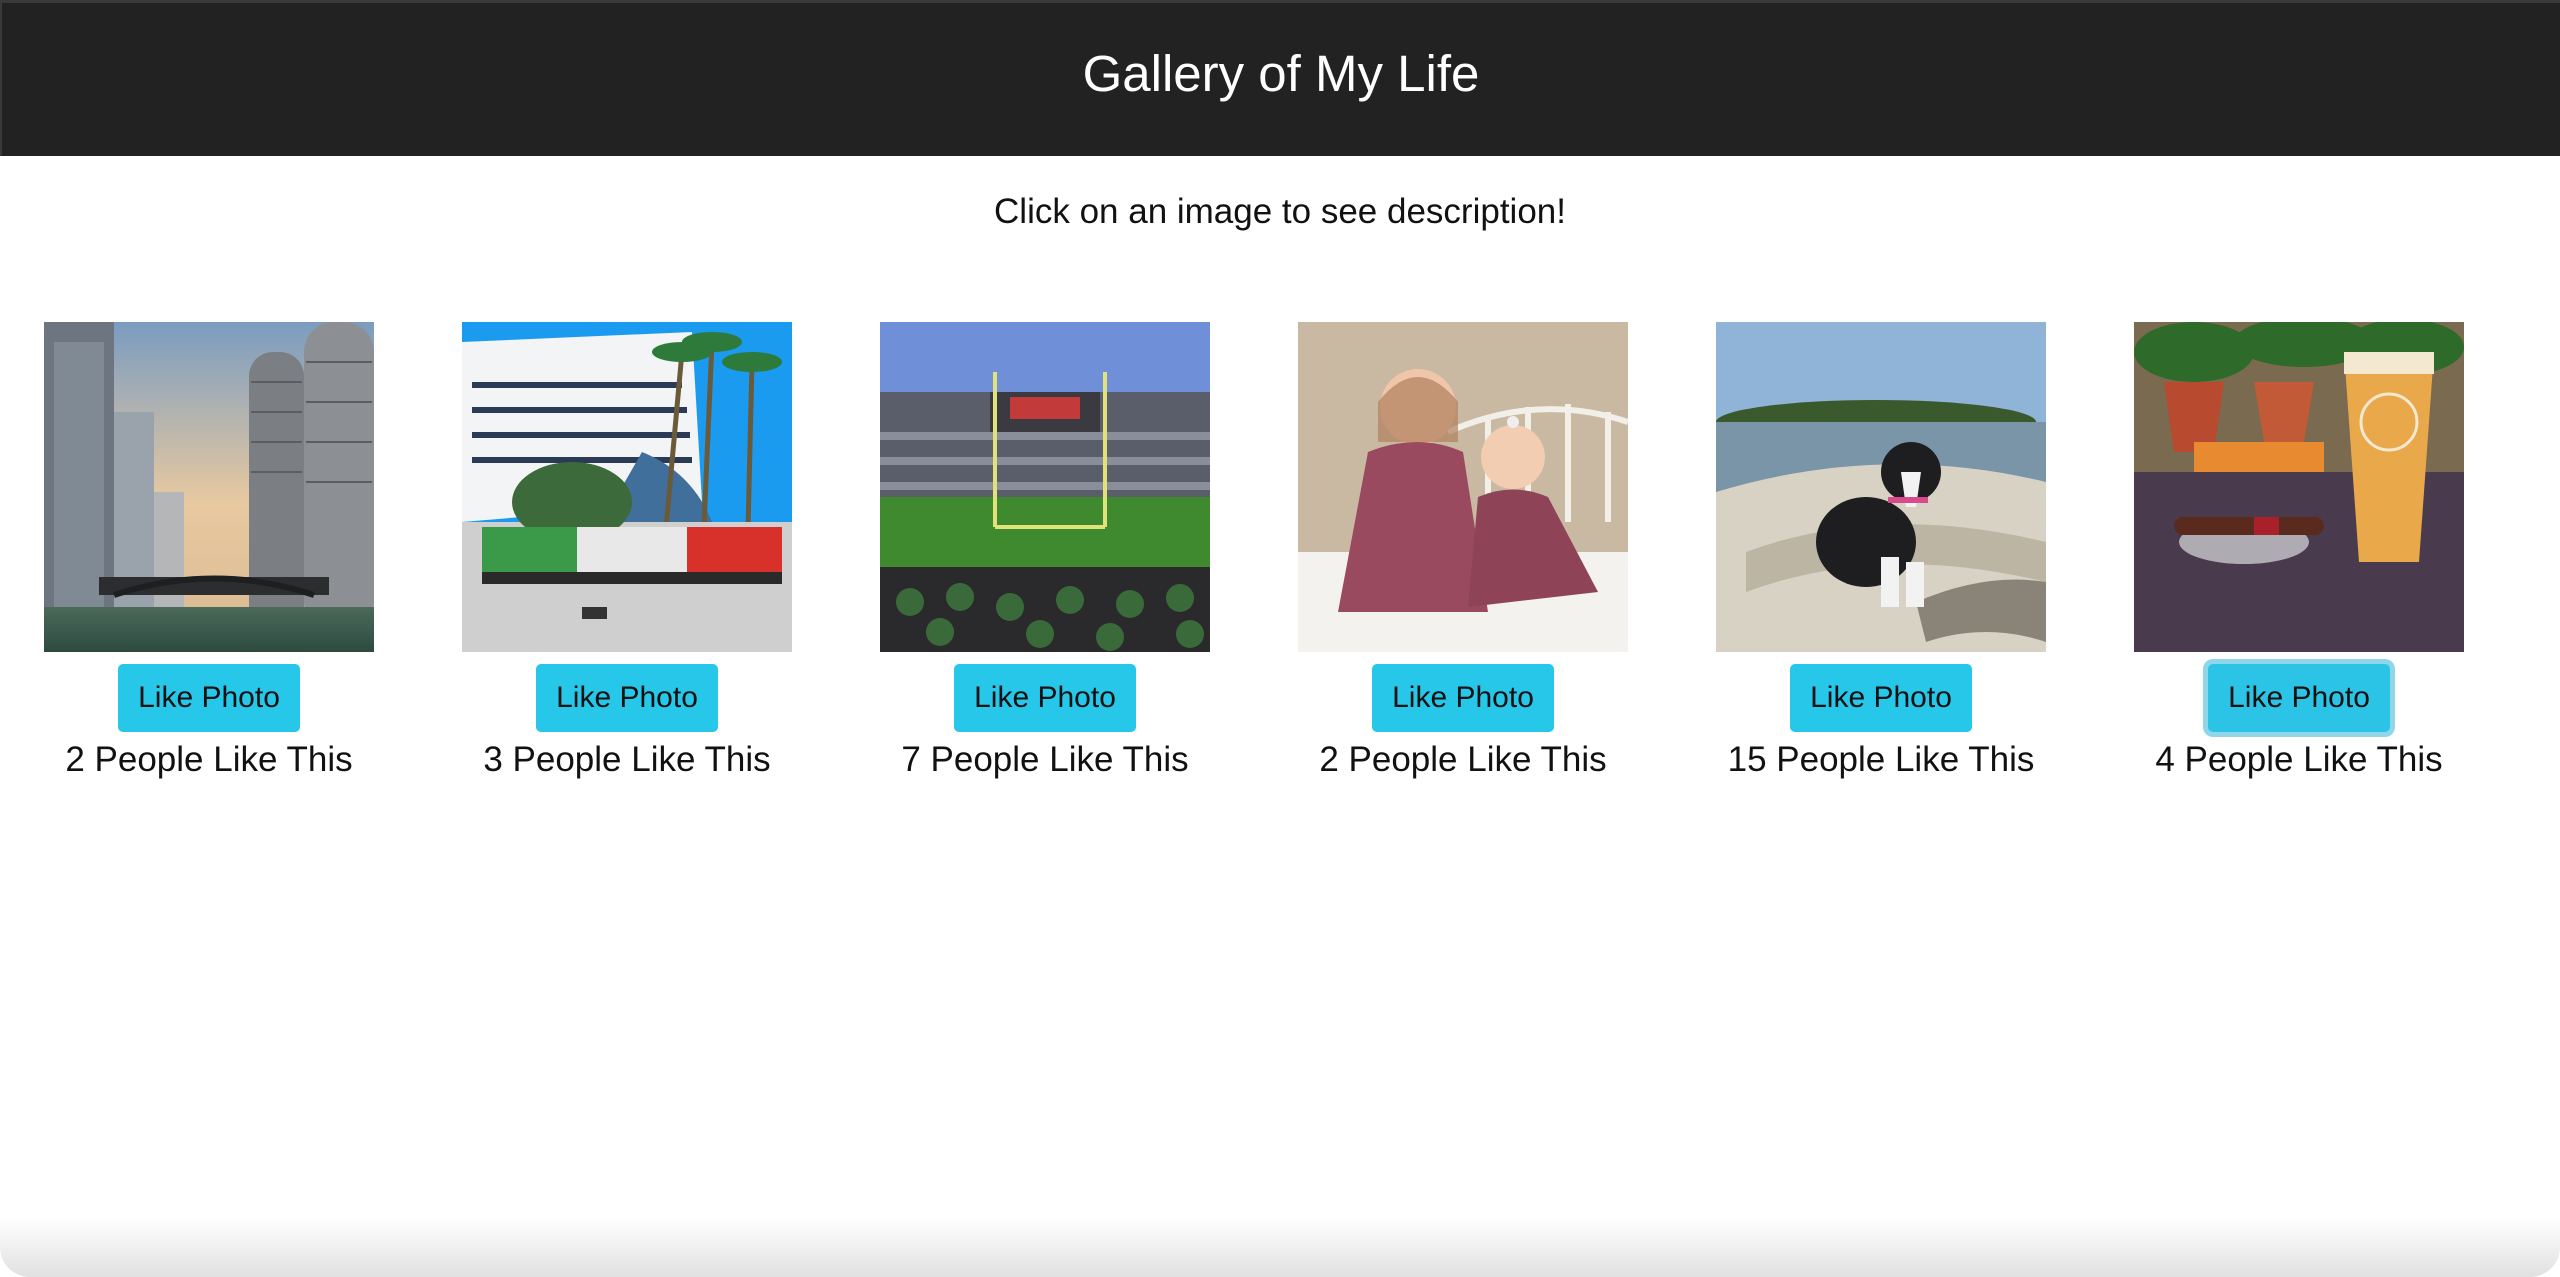 The width and height of the screenshot is (2560, 1277). Describe the element at coordinates (1881, 759) in the screenshot. I see `like-count-text: 15 People Like This` at that location.